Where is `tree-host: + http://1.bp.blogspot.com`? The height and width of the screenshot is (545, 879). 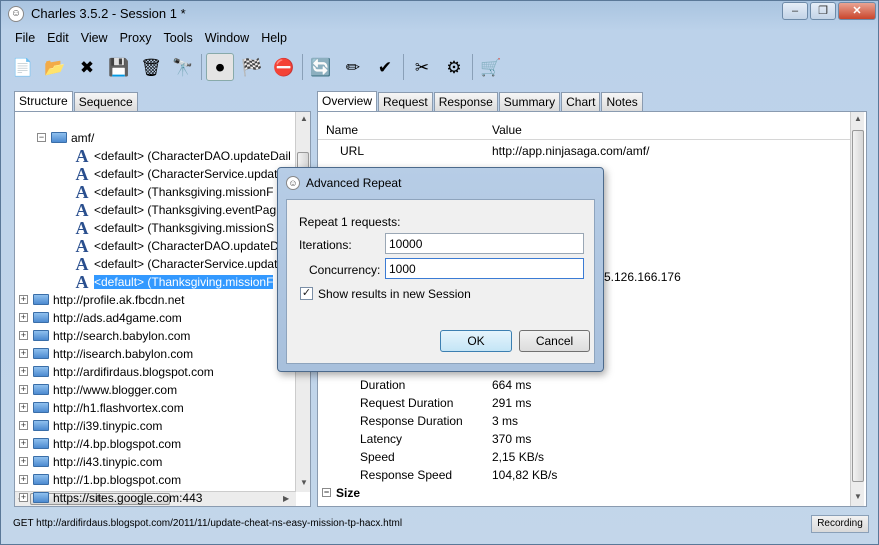 tree-host: + http://1.bp.blogspot.com is located at coordinates (100, 480).